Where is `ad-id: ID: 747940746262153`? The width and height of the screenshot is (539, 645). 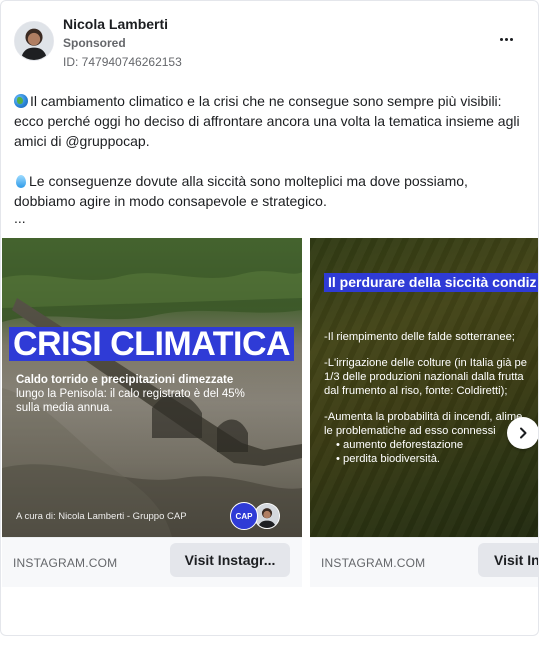 ad-id: ID: 747940746262153 is located at coordinates (122, 62).